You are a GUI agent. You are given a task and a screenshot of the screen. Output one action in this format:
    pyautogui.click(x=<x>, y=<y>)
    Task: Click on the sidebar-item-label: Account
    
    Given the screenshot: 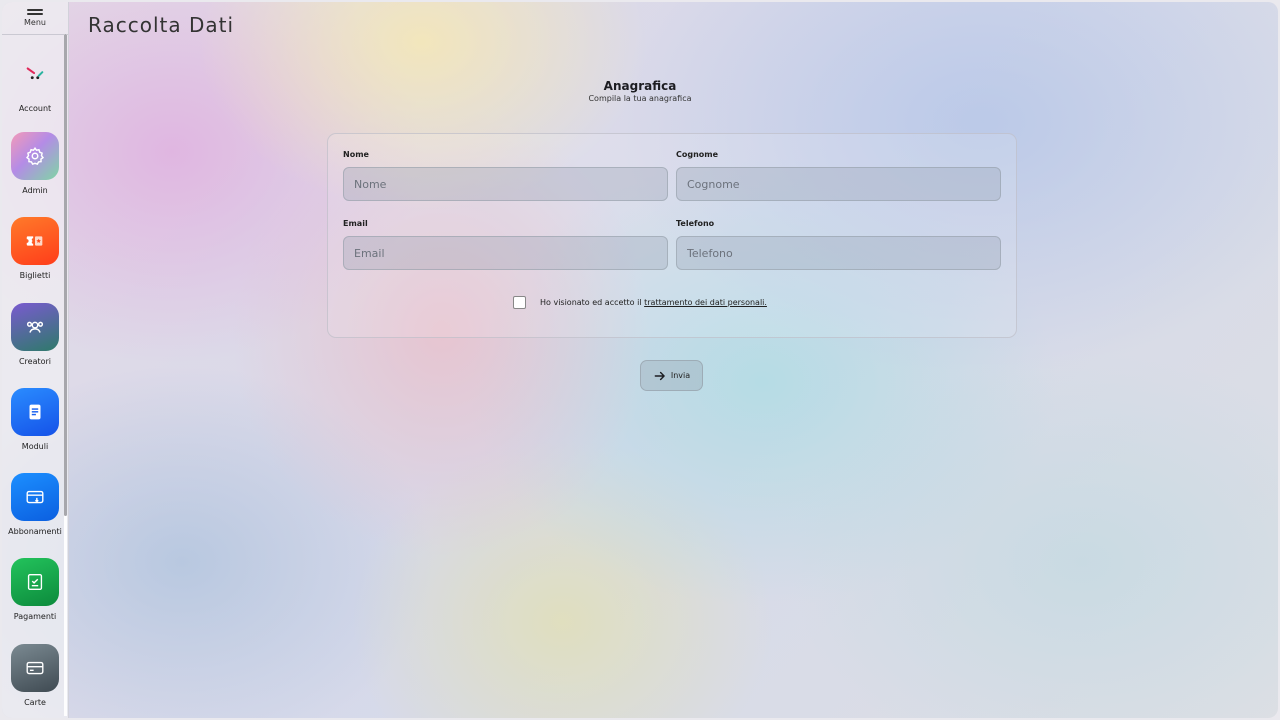 What is the action you would take?
    pyautogui.click(x=35, y=108)
    